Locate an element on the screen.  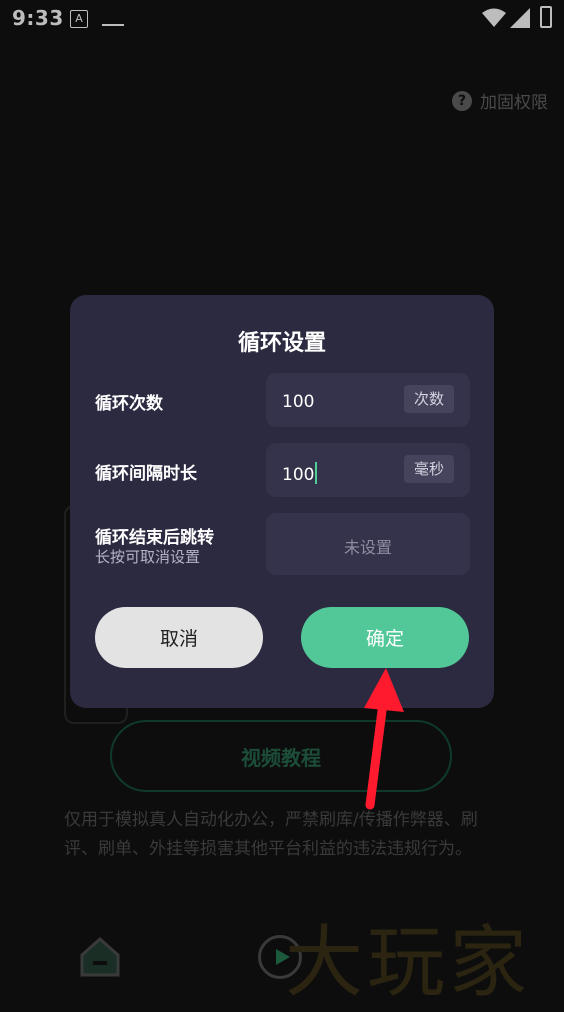
loop-interval-value: 100 is located at coordinates (298, 475).